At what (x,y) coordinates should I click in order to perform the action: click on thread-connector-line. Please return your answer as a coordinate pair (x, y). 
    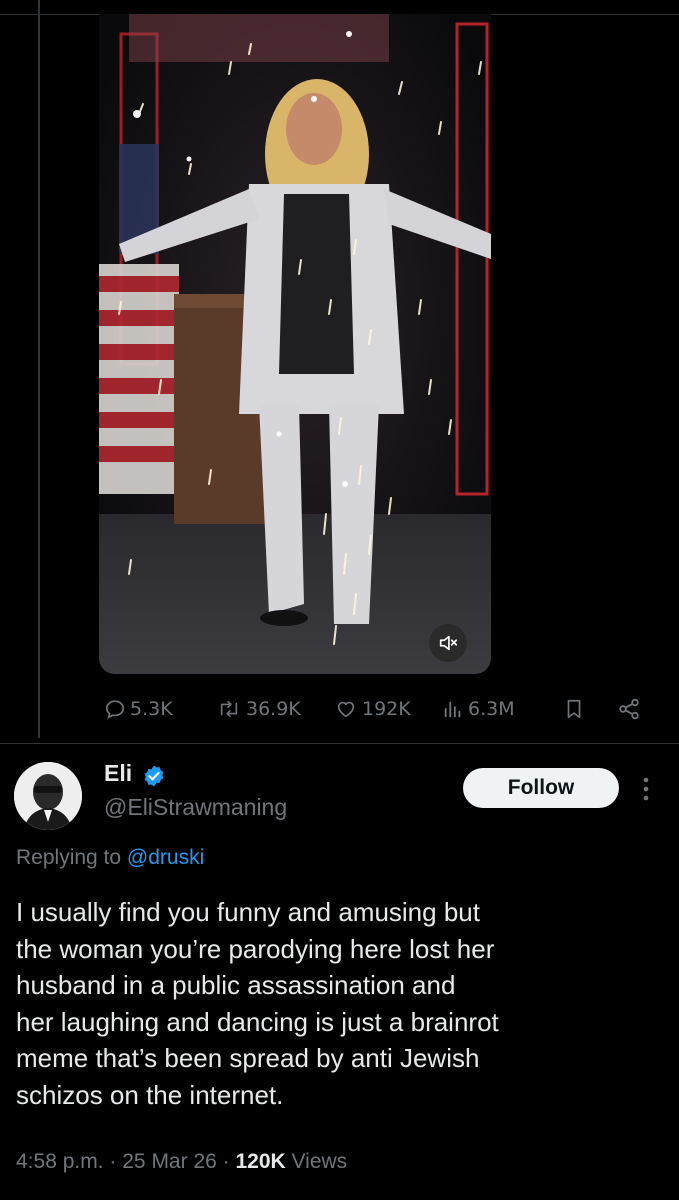
    Looking at the image, I should click on (39, 369).